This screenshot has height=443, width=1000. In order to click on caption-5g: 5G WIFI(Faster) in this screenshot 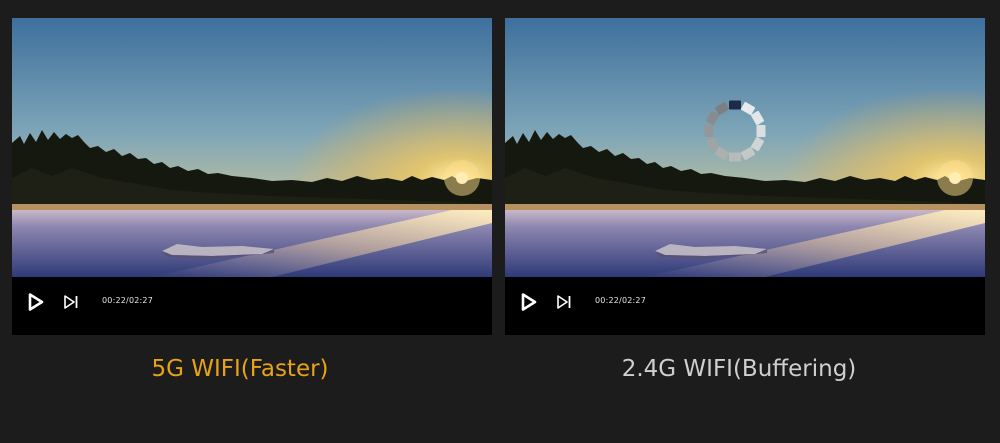, I will do `click(240, 369)`.